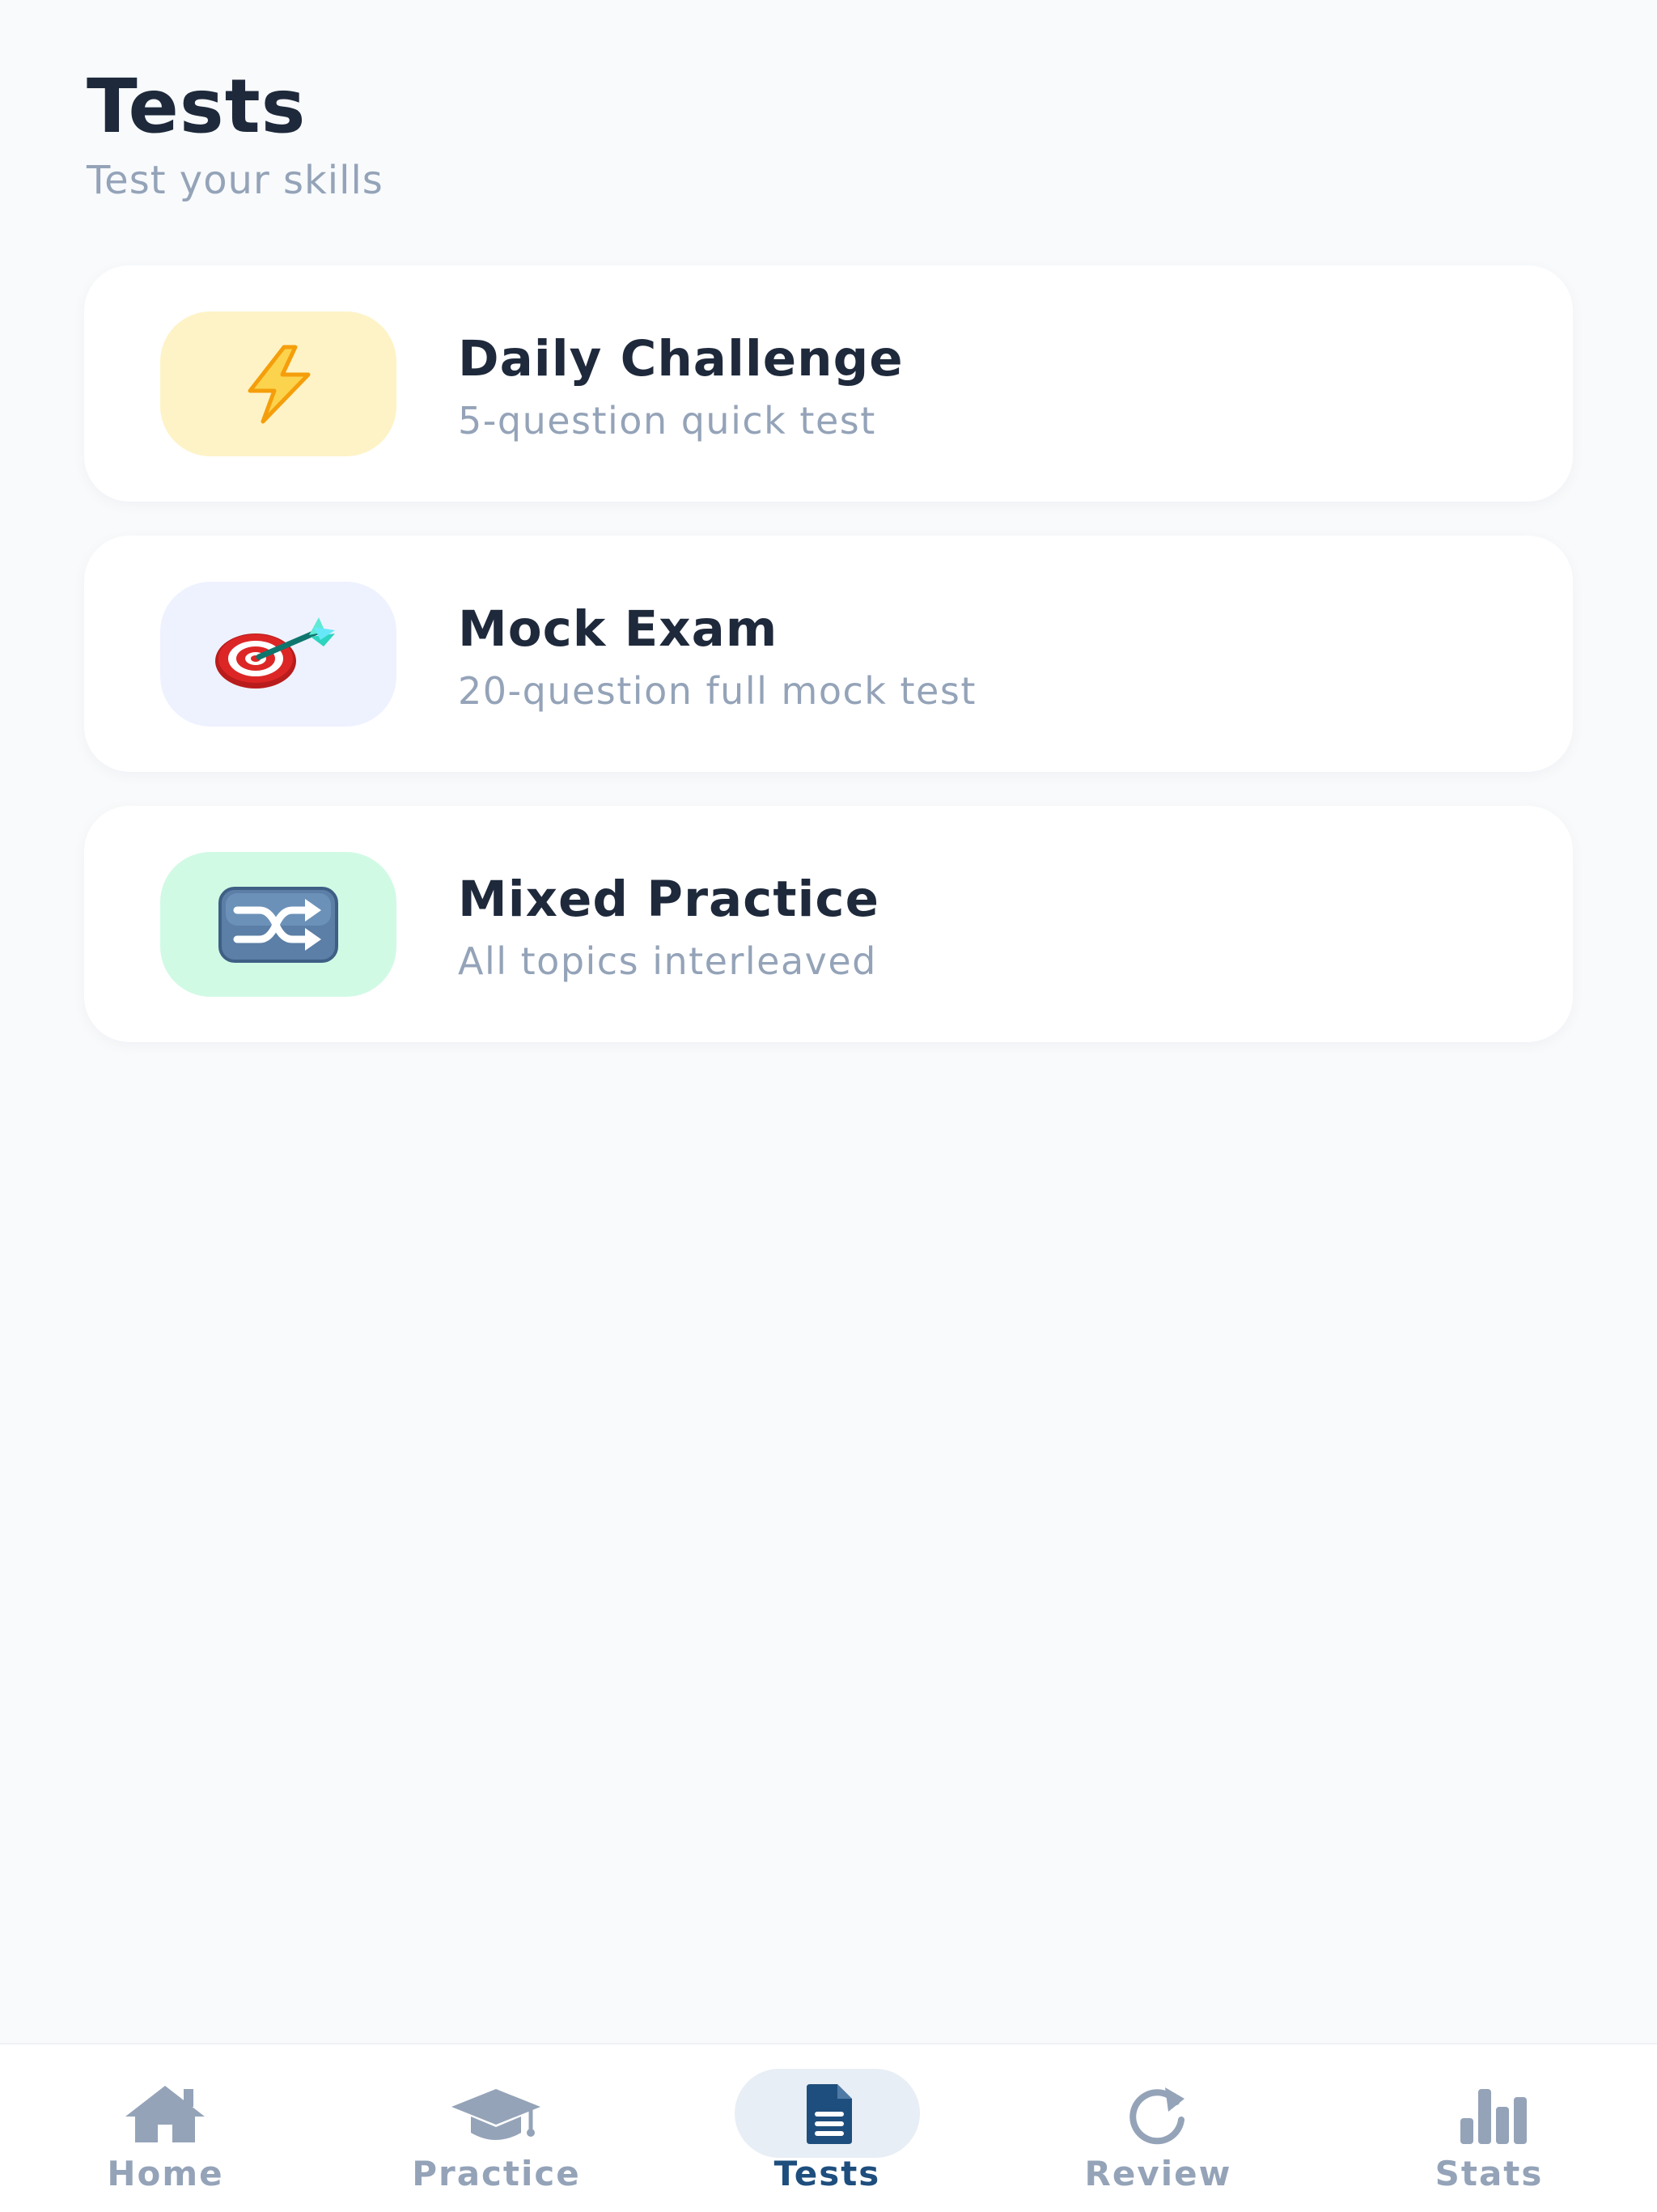  I want to click on shuffle-icon, so click(278, 924).